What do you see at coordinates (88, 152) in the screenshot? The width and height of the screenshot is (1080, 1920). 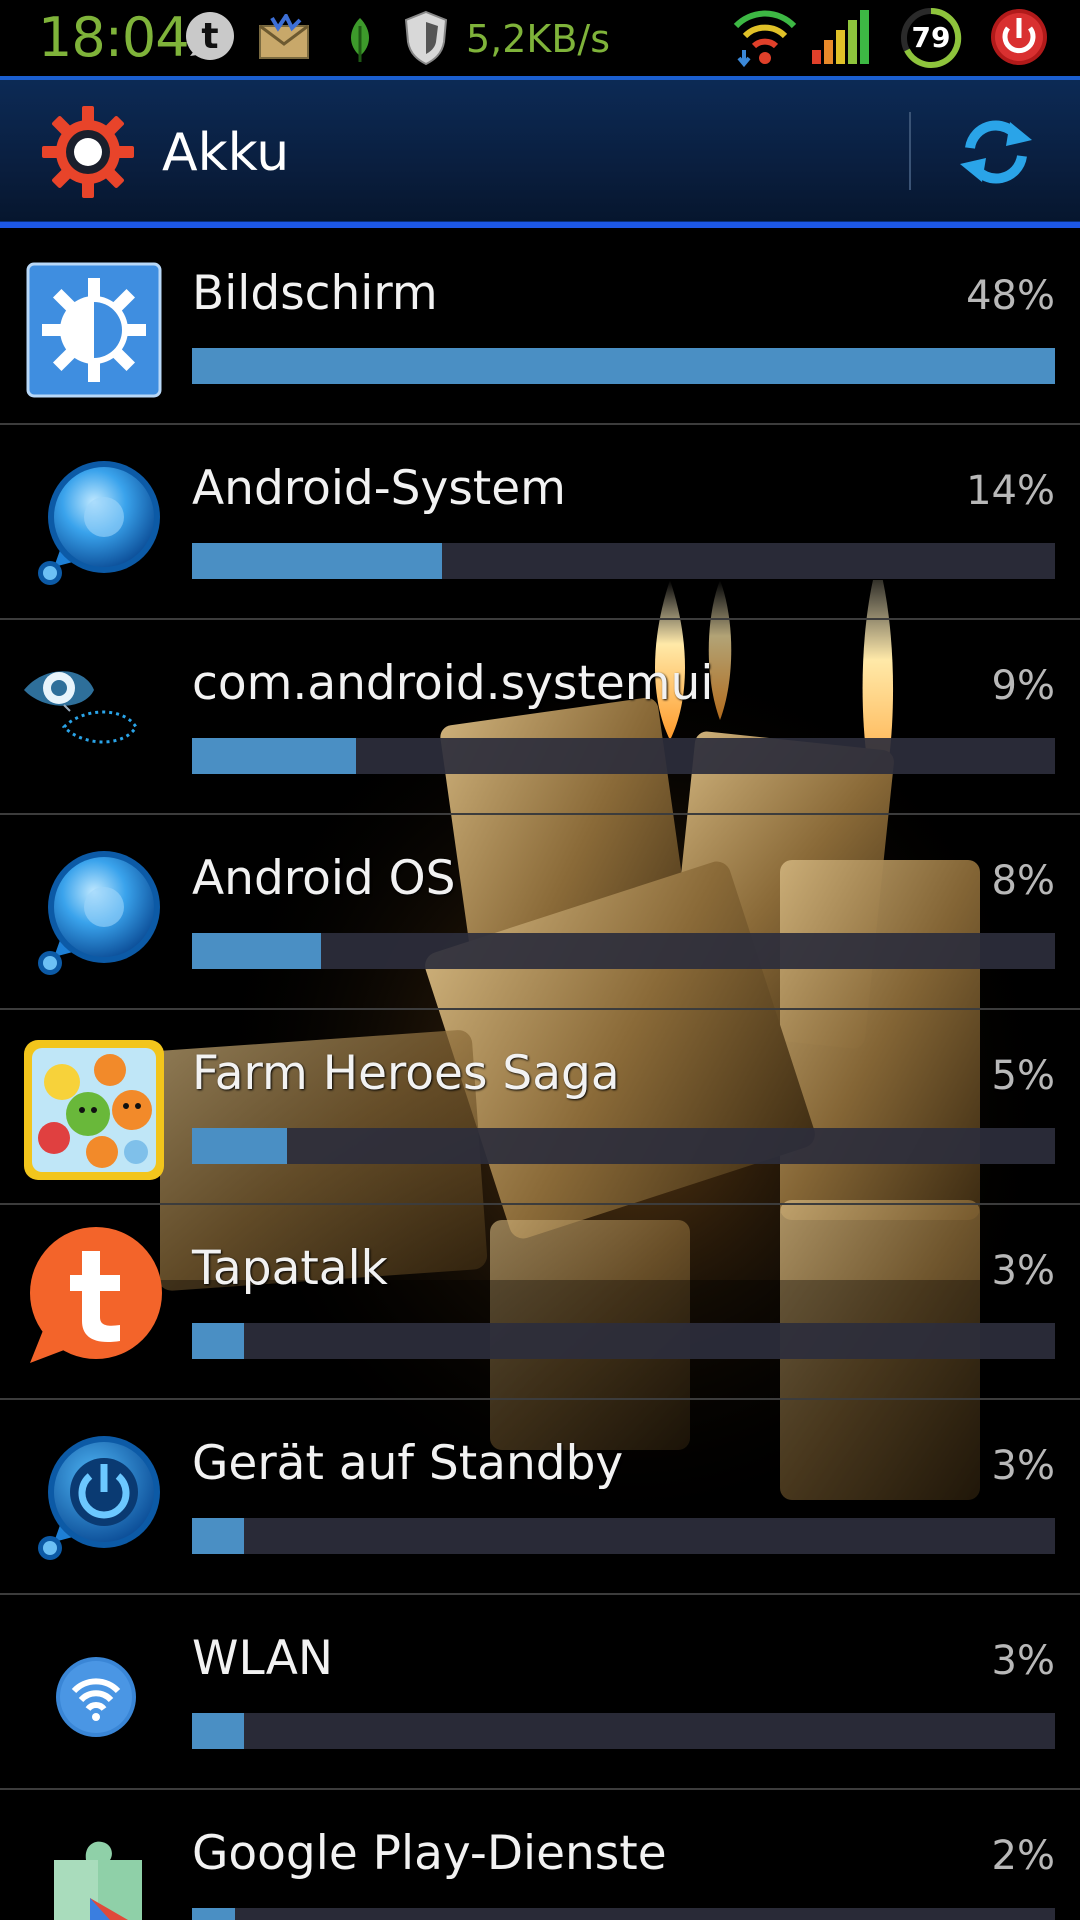 I see `gear-icon` at bounding box center [88, 152].